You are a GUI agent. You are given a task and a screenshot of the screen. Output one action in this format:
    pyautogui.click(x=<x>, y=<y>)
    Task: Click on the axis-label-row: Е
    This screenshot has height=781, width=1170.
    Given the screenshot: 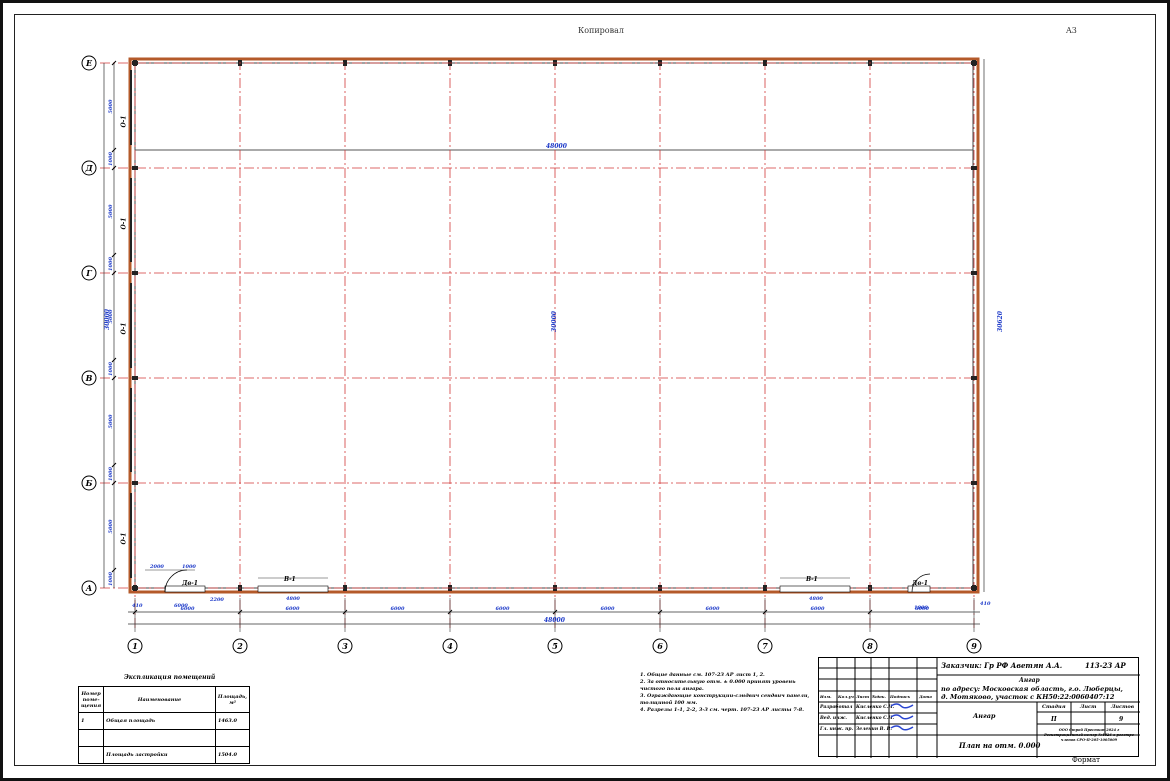 What is the action you would take?
    pyautogui.click(x=89, y=63)
    